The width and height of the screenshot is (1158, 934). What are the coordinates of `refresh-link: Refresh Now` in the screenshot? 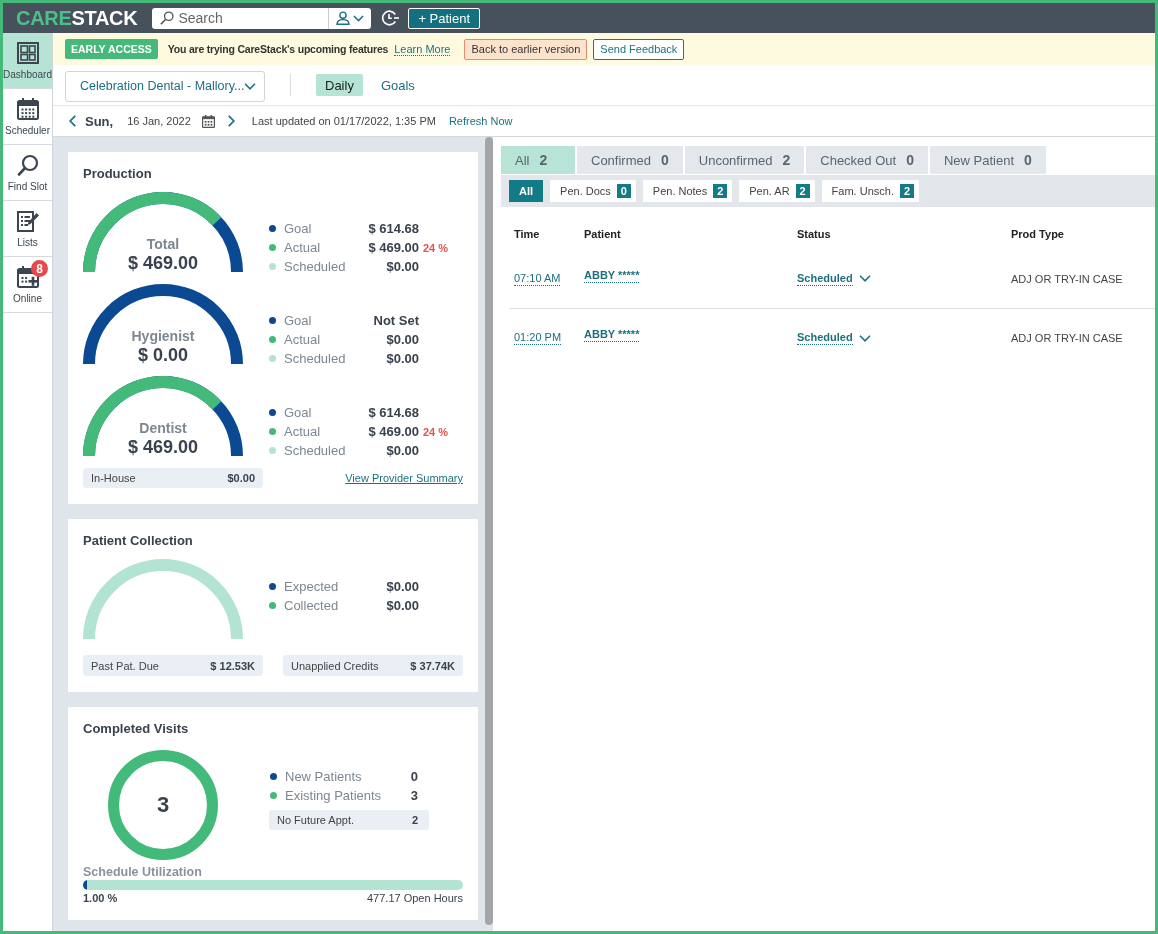 It's located at (480, 121).